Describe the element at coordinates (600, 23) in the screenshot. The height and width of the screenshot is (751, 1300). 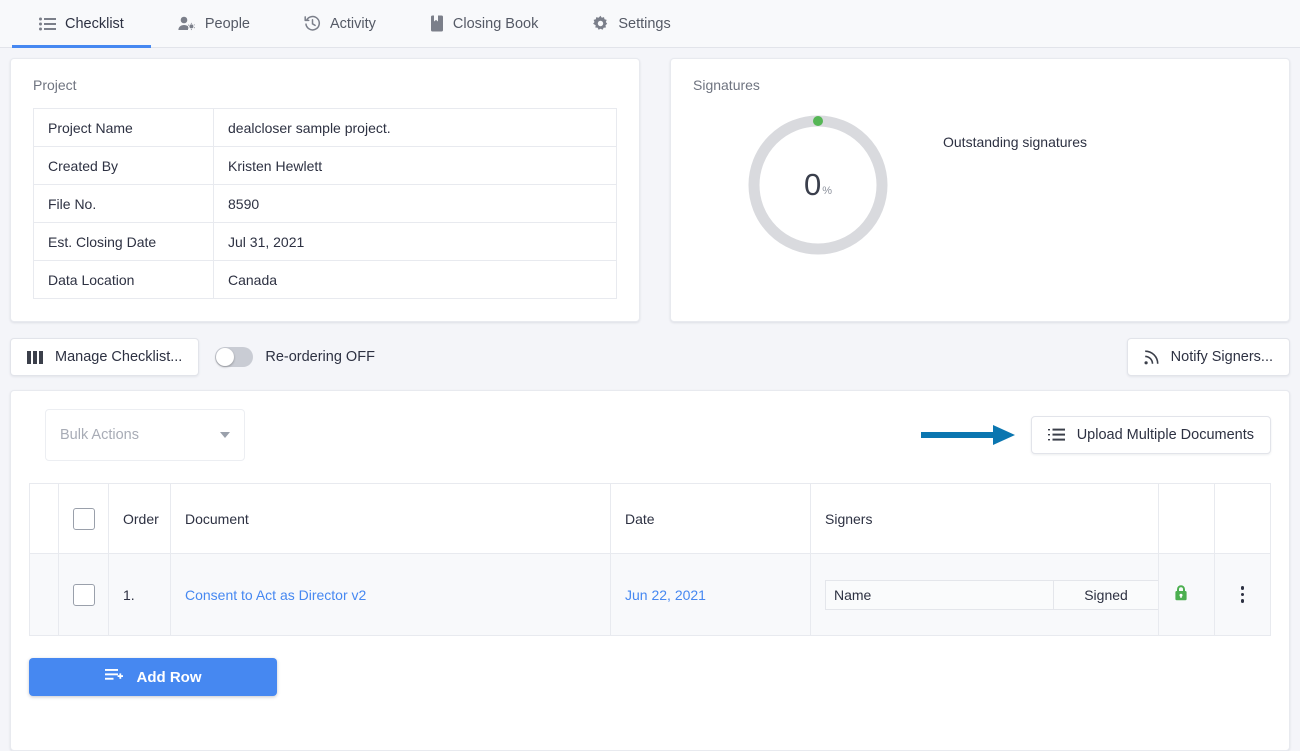
I see `gear-icon` at that location.